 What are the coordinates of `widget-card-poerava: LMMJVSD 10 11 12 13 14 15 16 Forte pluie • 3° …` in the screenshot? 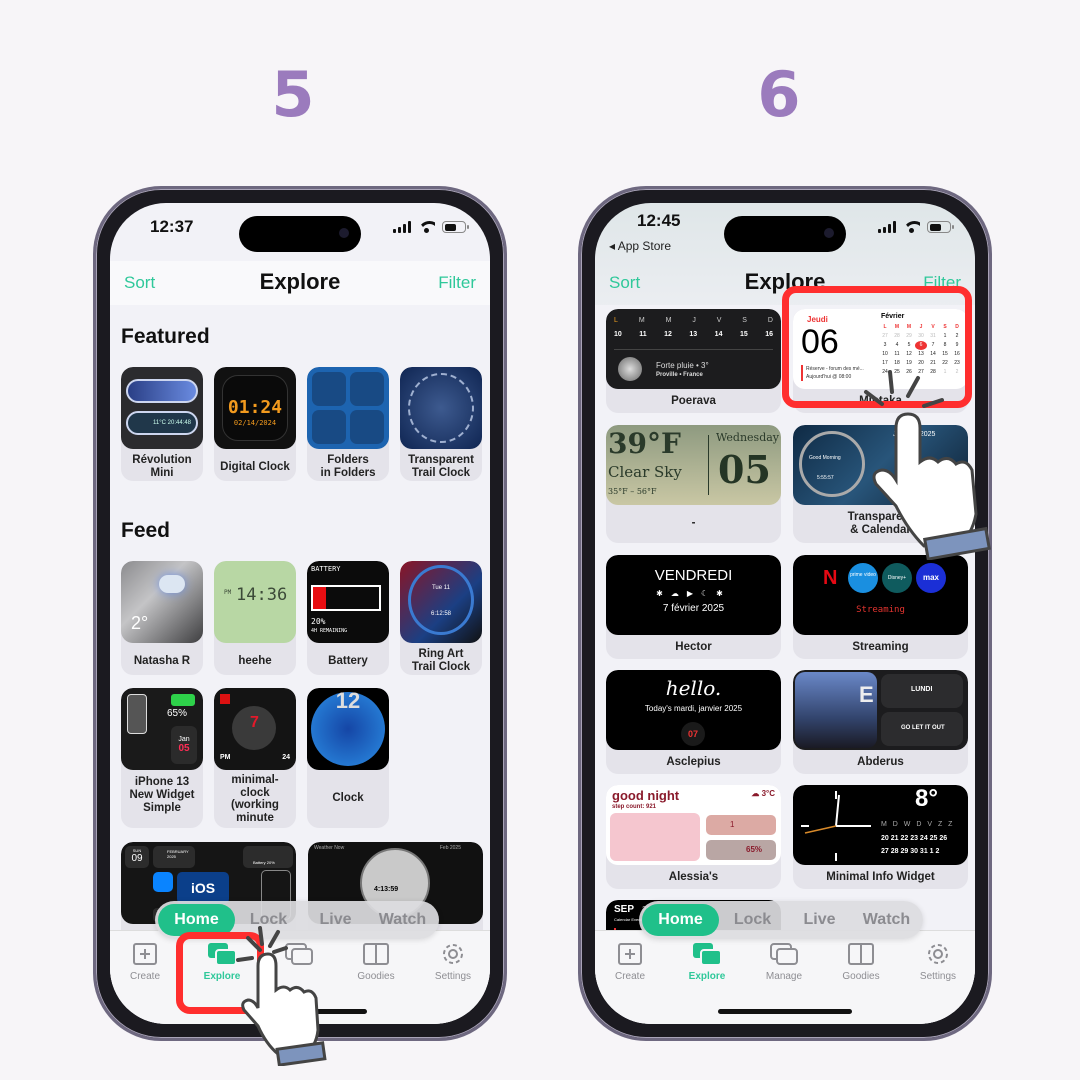 It's located at (693, 361).